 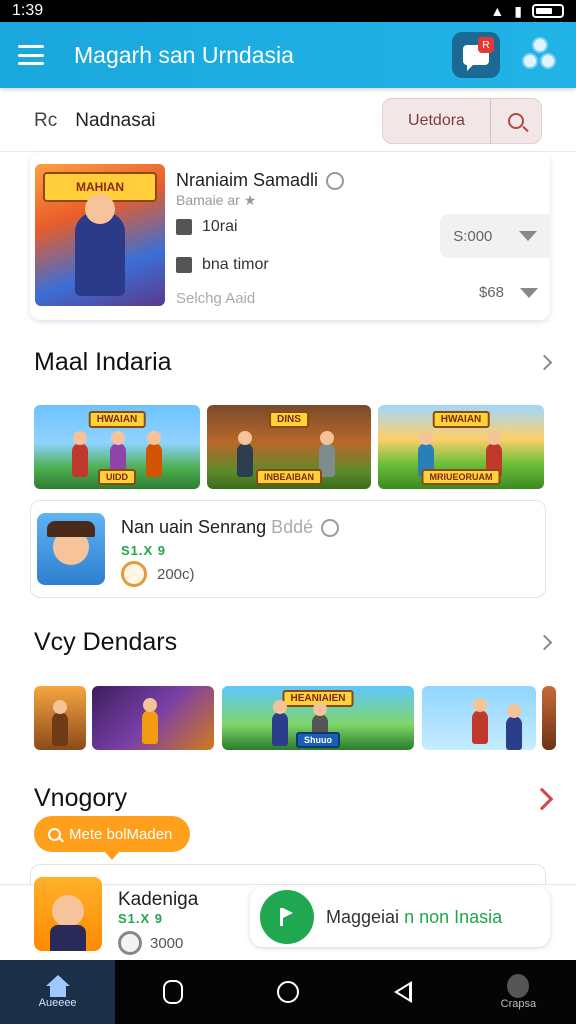 I want to click on user-icon, so click(x=518, y=986).